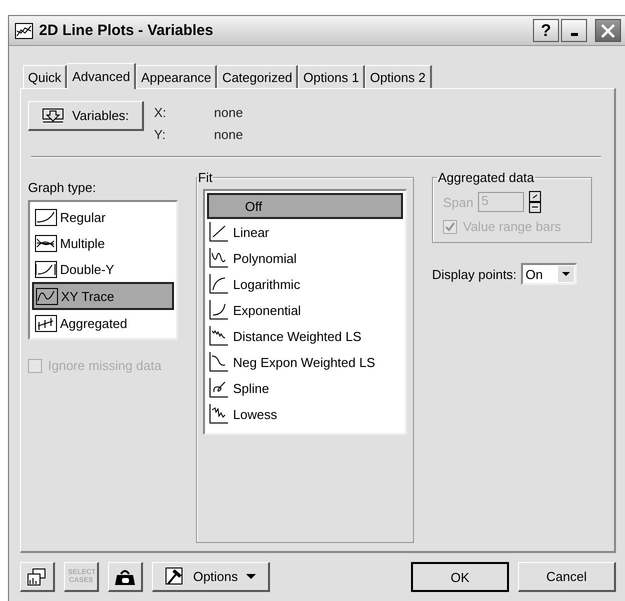 This screenshot has height=601, width=625. I want to click on cancel-button: Cancel, so click(567, 577).